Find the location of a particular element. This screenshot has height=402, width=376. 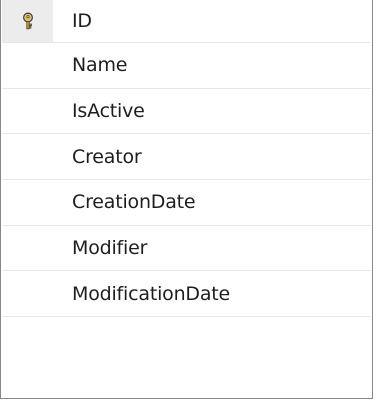

primary-key-icon is located at coordinates (28, 21).